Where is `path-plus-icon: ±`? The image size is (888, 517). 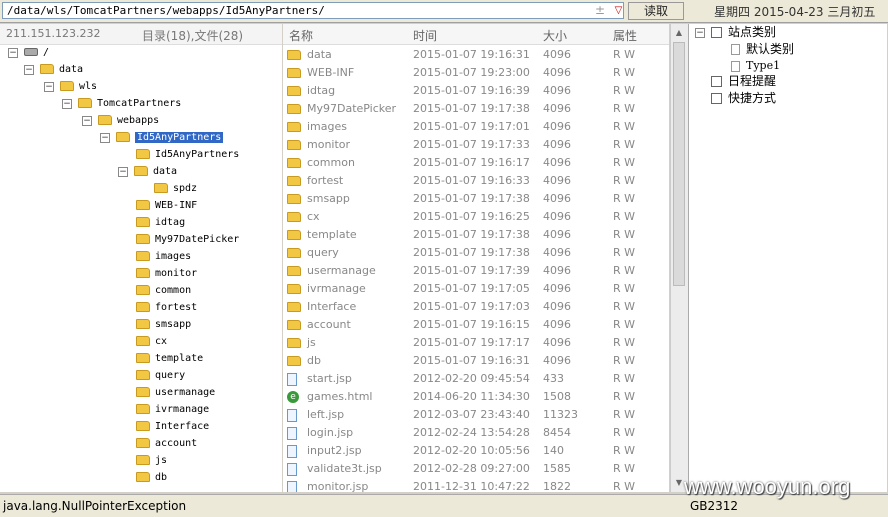 path-plus-icon: ± is located at coordinates (600, 10).